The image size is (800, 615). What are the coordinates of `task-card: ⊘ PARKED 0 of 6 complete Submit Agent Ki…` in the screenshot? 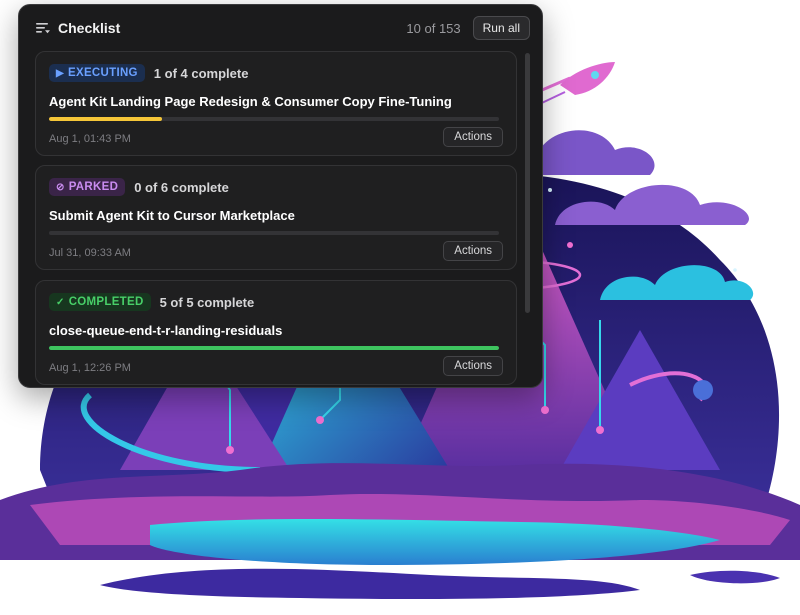 It's located at (276, 217).